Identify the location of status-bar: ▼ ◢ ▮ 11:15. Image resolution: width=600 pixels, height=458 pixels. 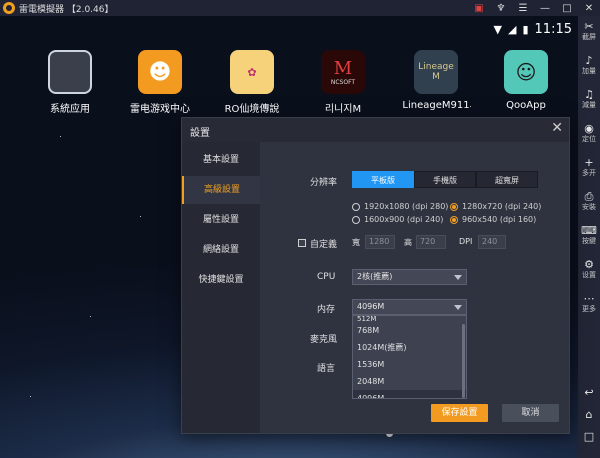
(533, 29).